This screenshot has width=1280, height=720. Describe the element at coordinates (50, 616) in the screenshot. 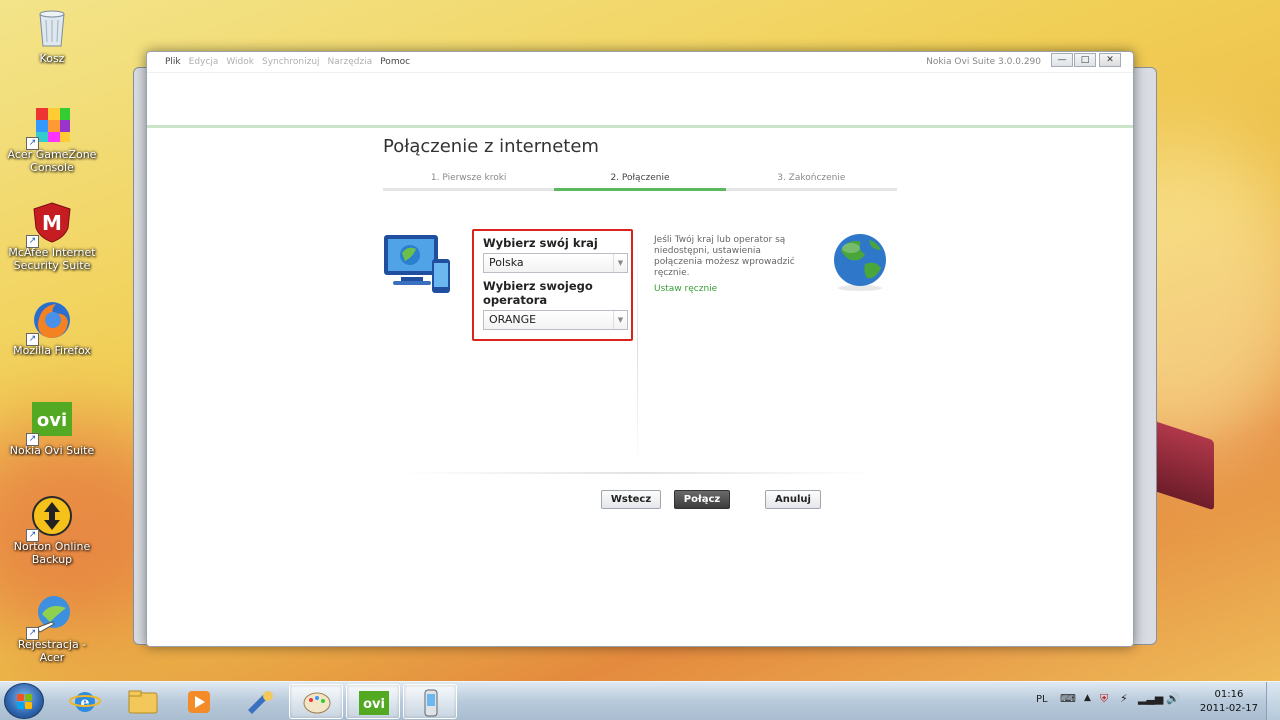

I see `acer-registration-icon: ↗` at that location.